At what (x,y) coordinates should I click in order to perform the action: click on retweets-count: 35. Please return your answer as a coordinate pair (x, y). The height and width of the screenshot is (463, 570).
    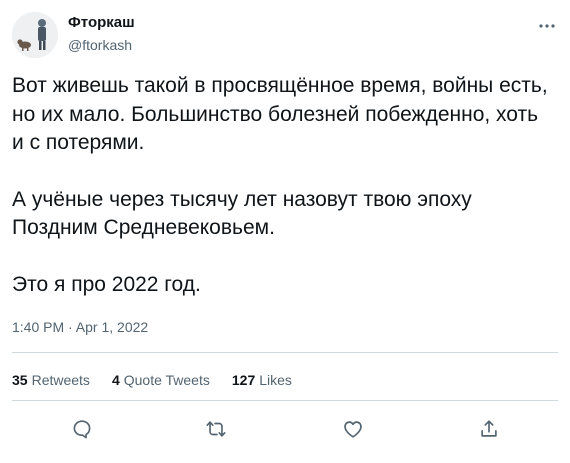
    Looking at the image, I should click on (20, 380).